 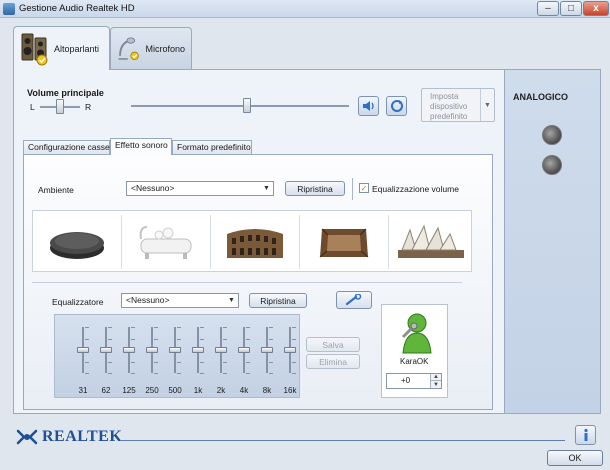 What do you see at coordinates (247, 105) in the screenshot?
I see `volume-slider-thumb` at bounding box center [247, 105].